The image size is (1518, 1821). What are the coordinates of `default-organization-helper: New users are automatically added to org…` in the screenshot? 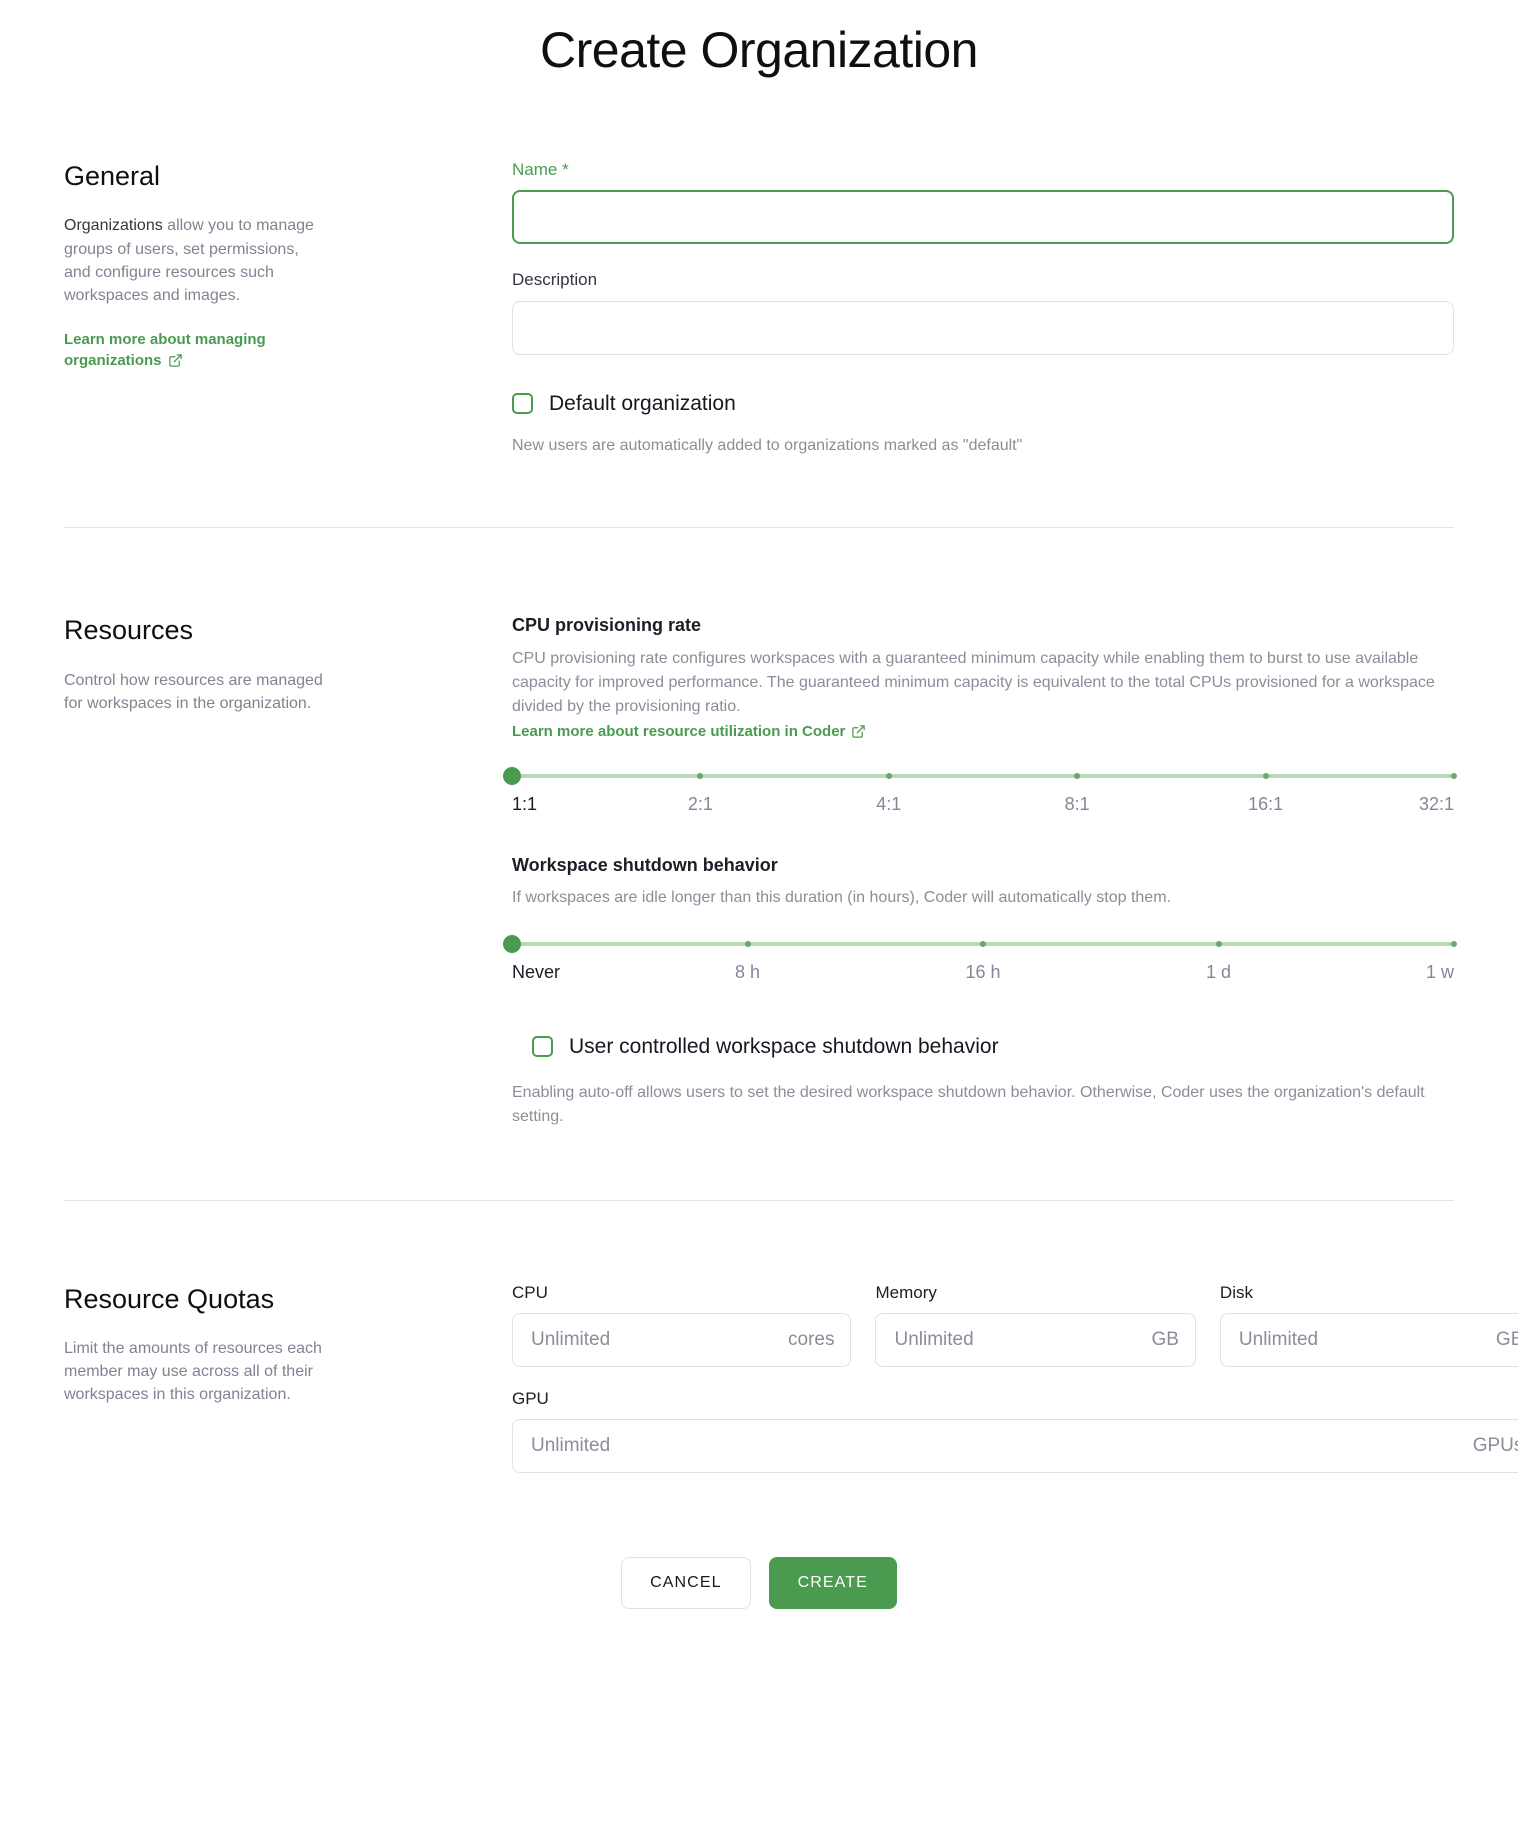 It's located at (767, 445).